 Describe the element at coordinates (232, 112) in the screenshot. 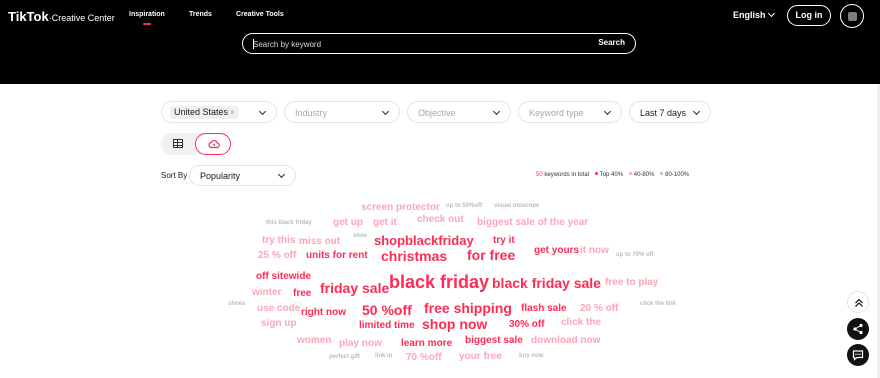

I see `remove-tag-icon: ×` at that location.